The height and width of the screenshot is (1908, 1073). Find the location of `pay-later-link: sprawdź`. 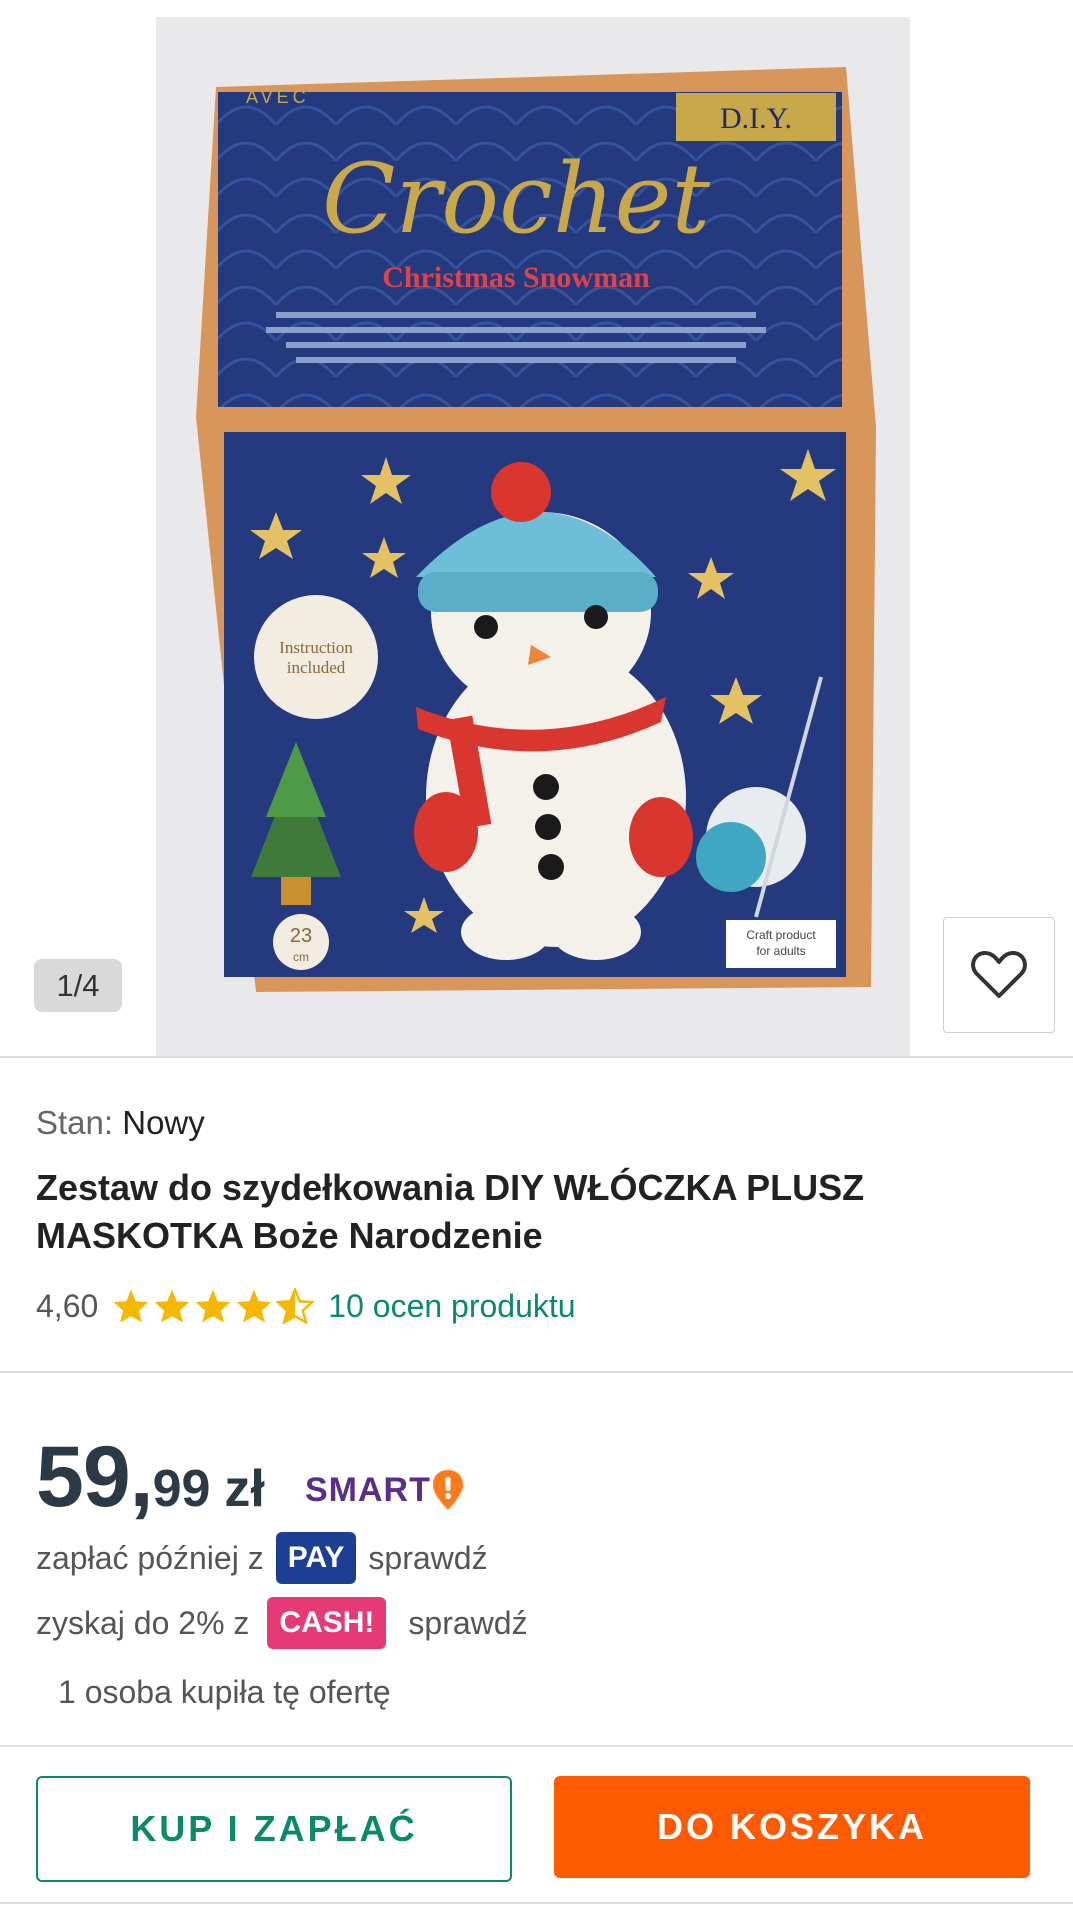

pay-later-link: sprawdź is located at coordinates (427, 1558).